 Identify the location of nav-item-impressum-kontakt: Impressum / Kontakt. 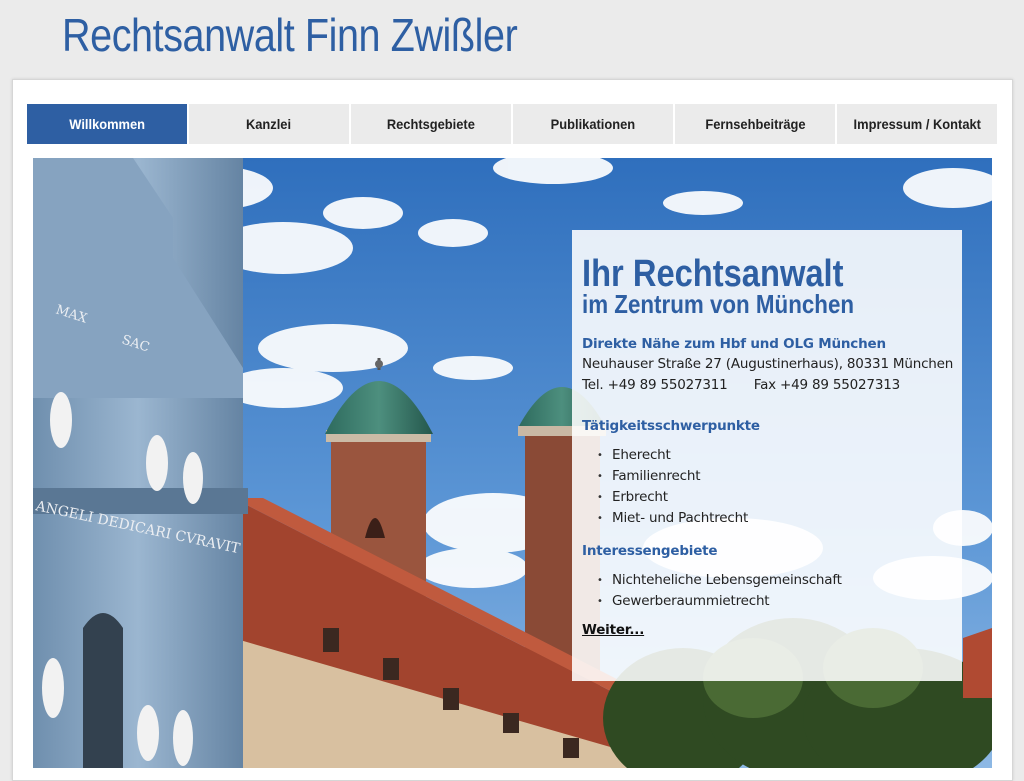
(917, 124).